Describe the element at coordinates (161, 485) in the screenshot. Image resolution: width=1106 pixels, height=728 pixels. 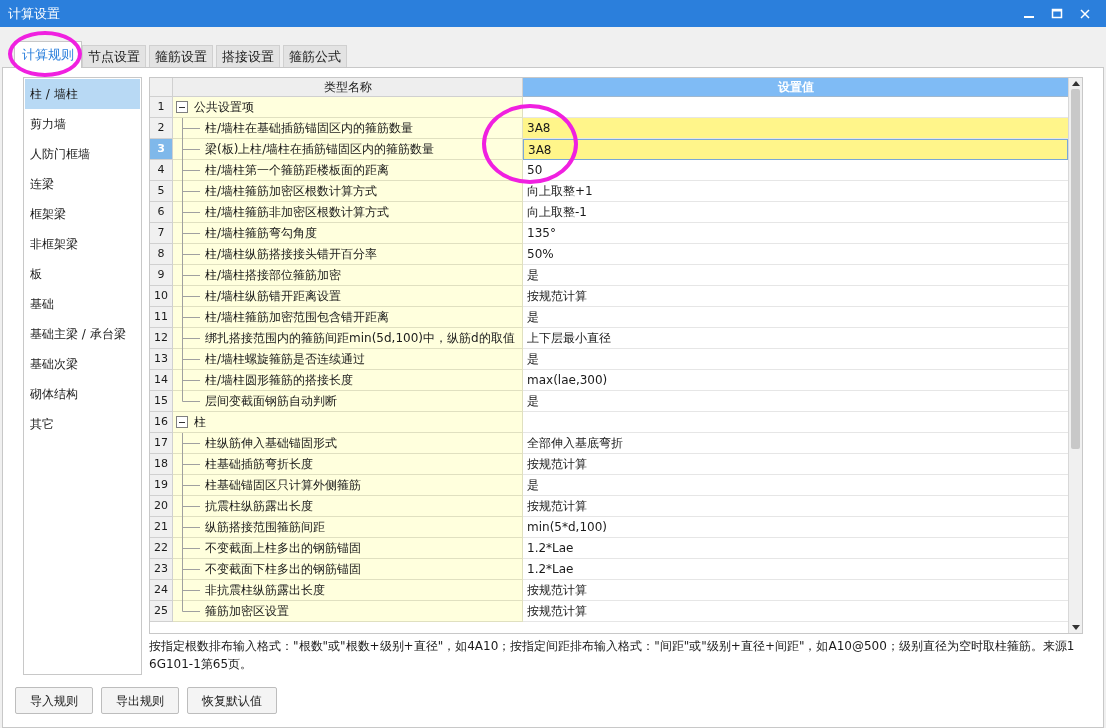
I see `row-number: 19` at that location.